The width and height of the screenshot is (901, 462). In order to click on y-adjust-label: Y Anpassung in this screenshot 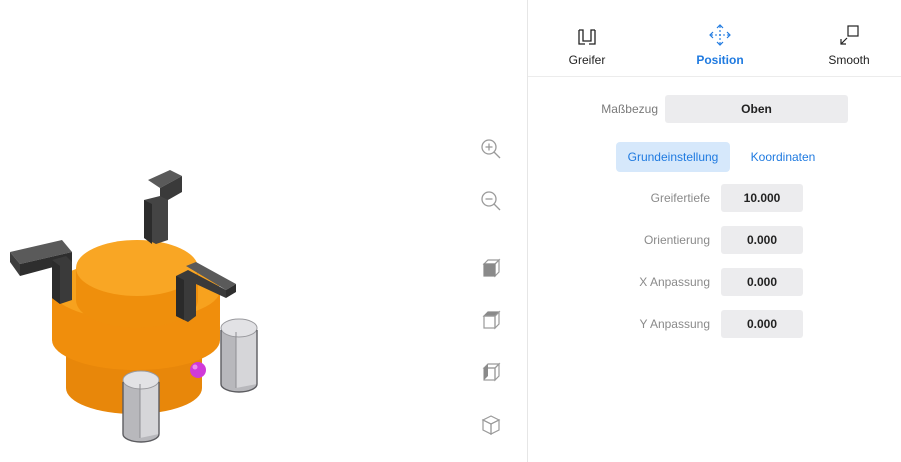, I will do `click(674, 324)`.